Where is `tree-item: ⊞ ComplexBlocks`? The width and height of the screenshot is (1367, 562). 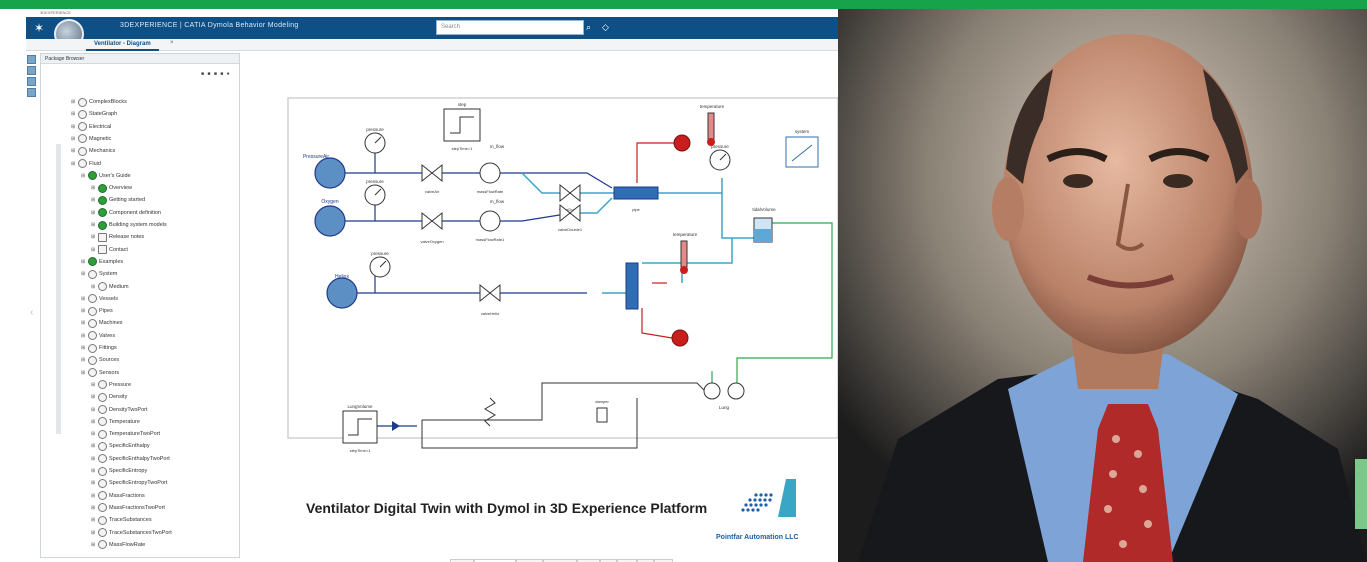
tree-item: ⊞ ComplexBlocks is located at coordinates (99, 102).